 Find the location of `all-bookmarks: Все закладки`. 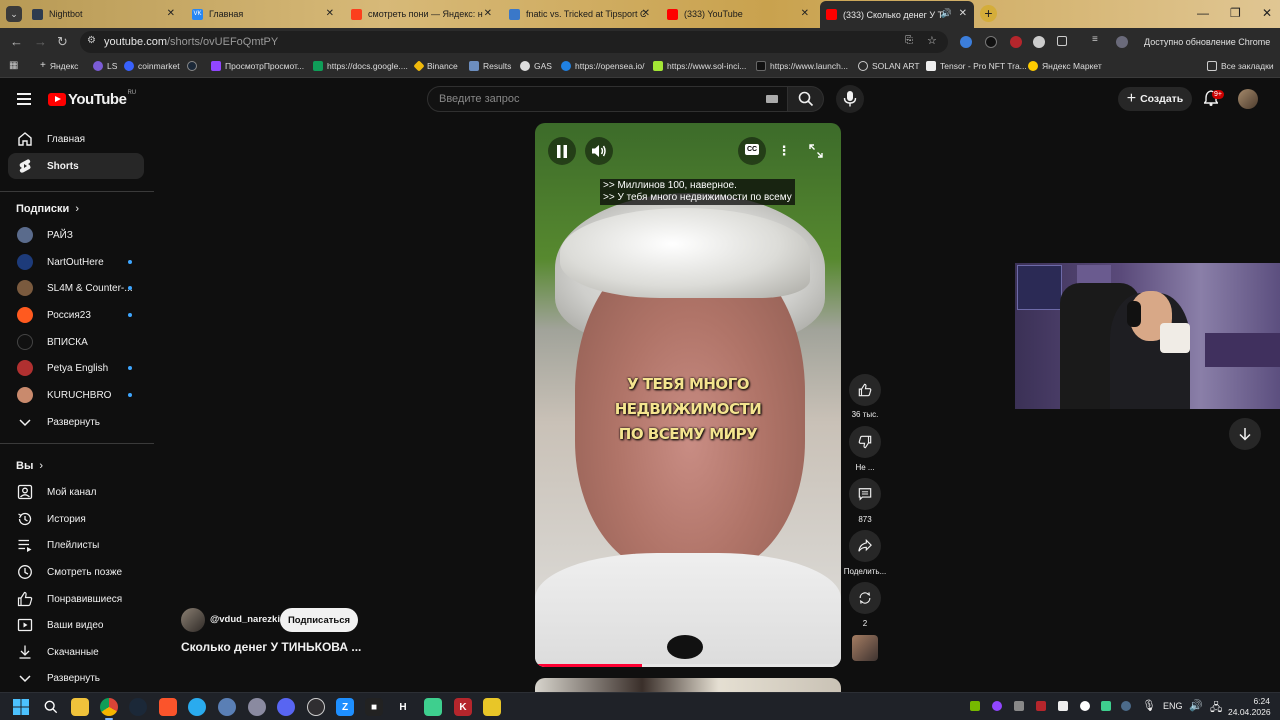

all-bookmarks: Все закладки is located at coordinates (1240, 66).